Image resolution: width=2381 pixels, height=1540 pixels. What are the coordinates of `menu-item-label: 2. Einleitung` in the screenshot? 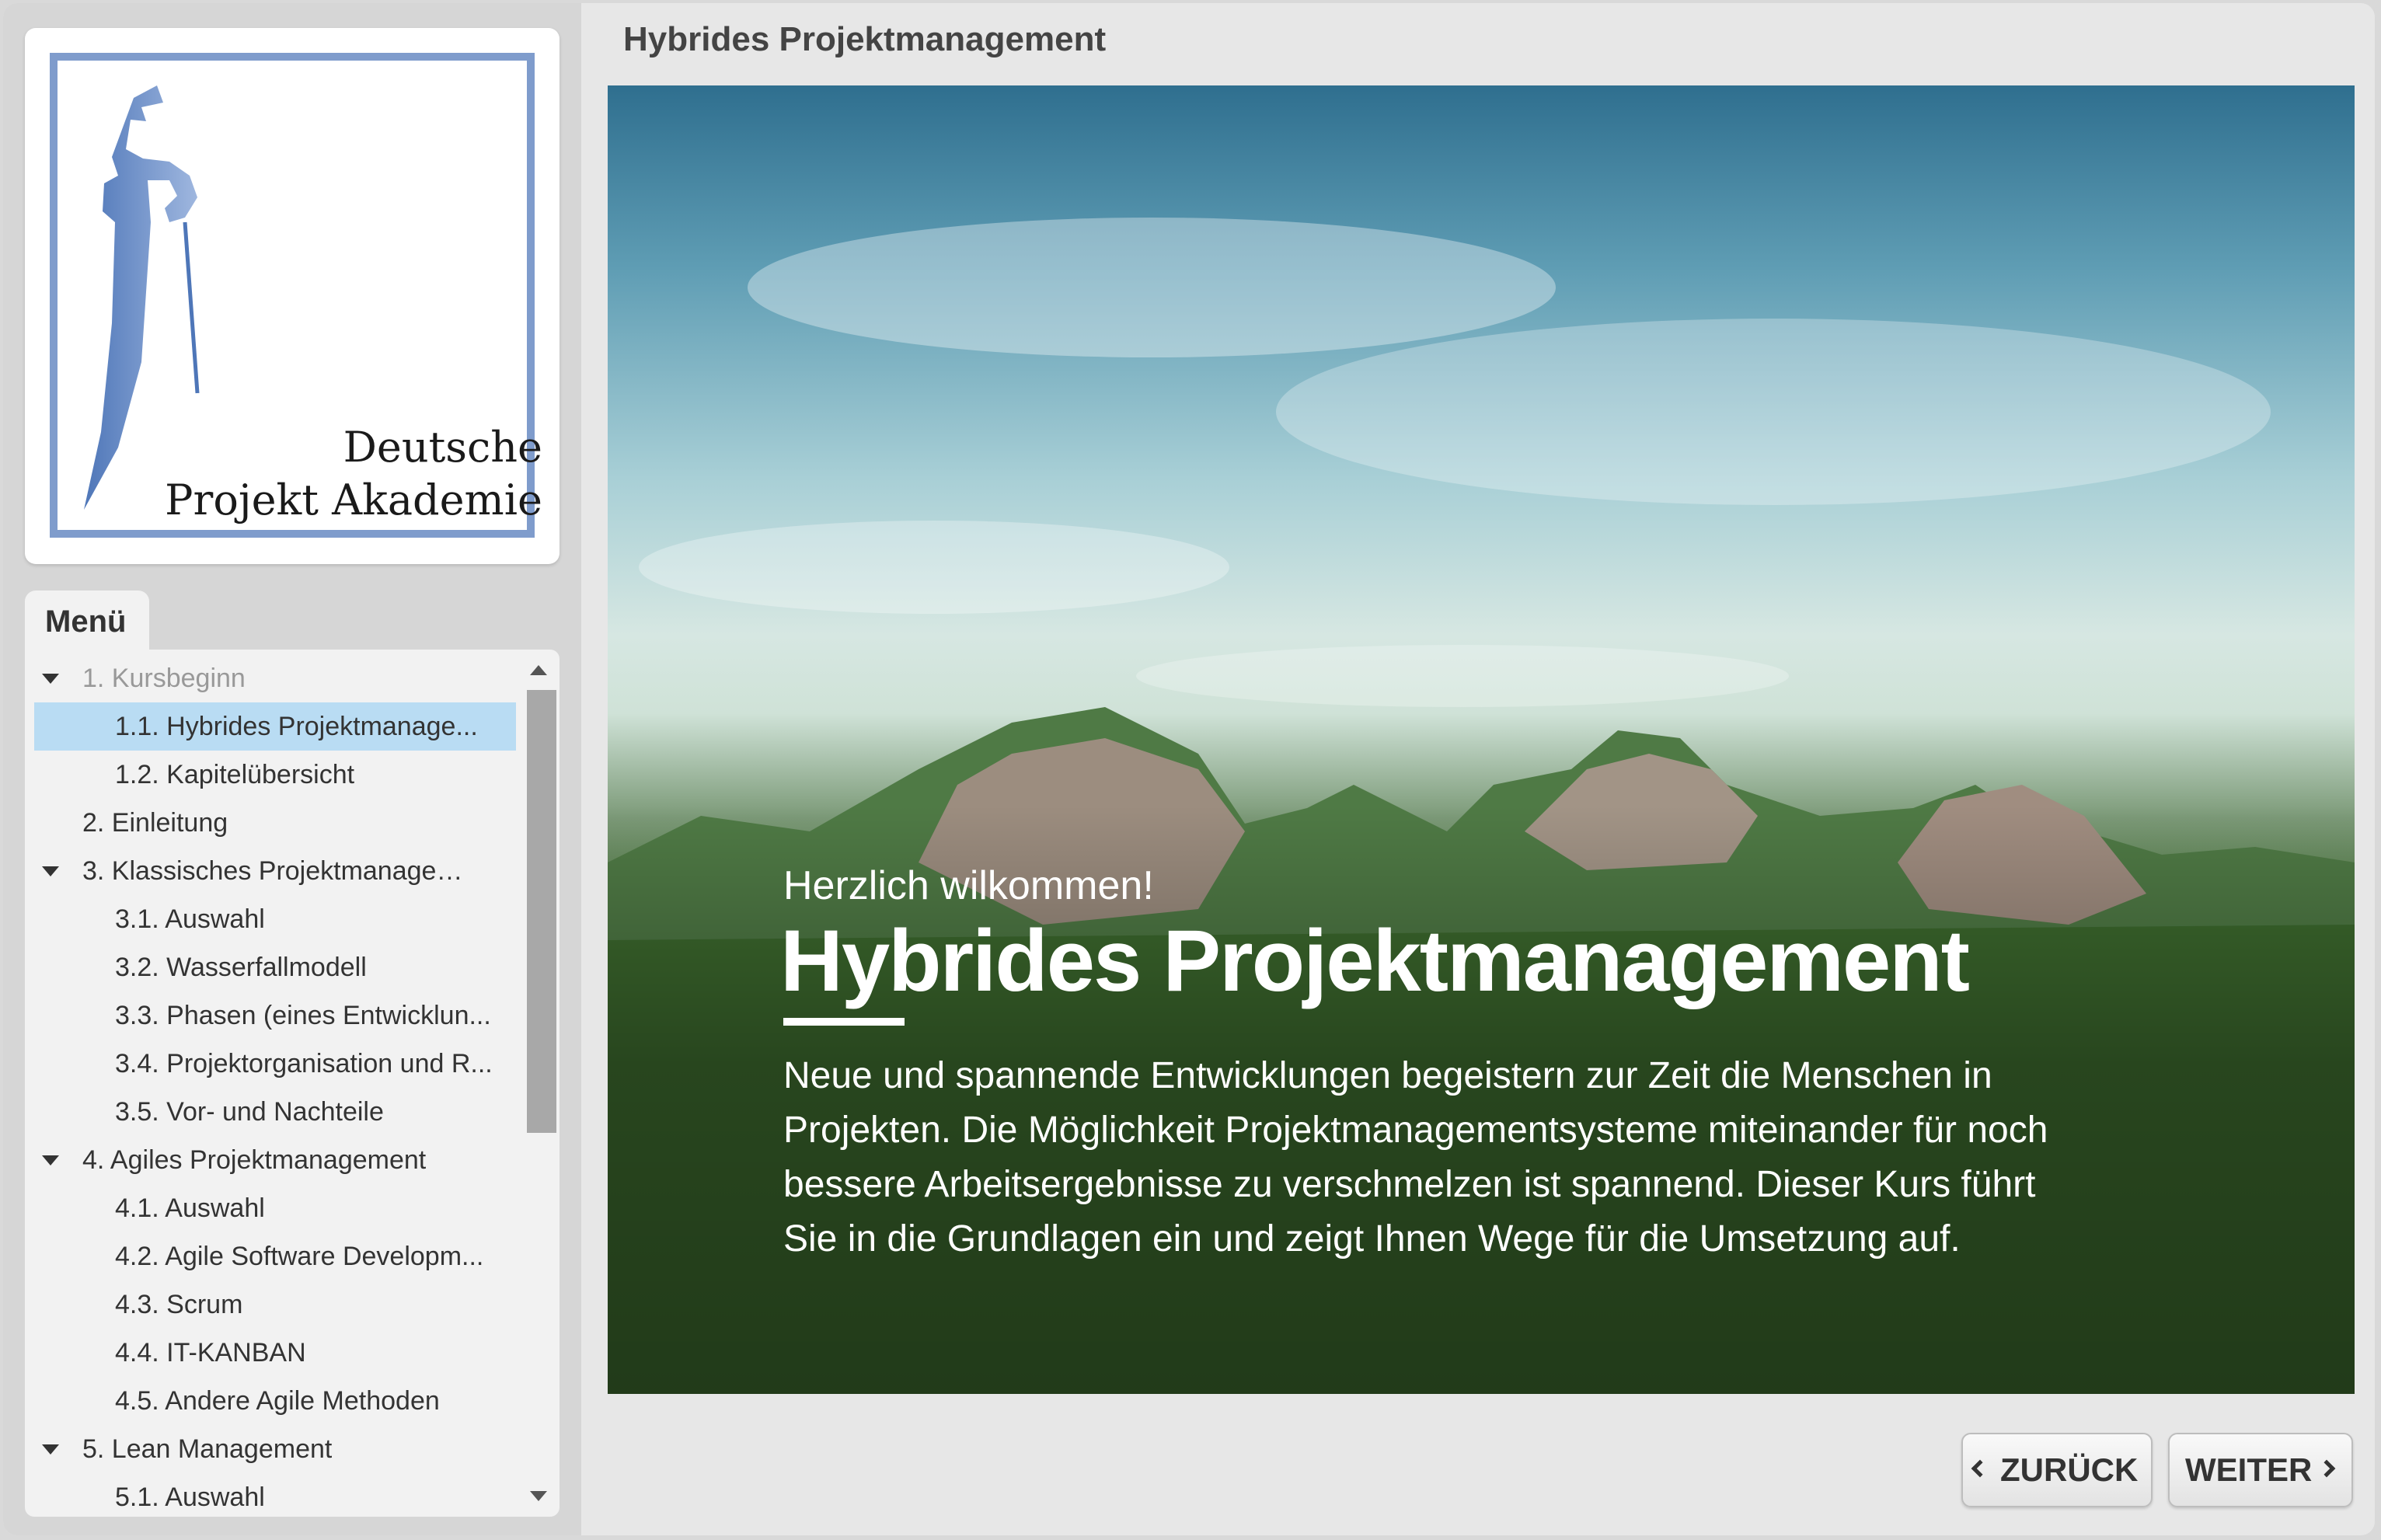 It's located at (155, 823).